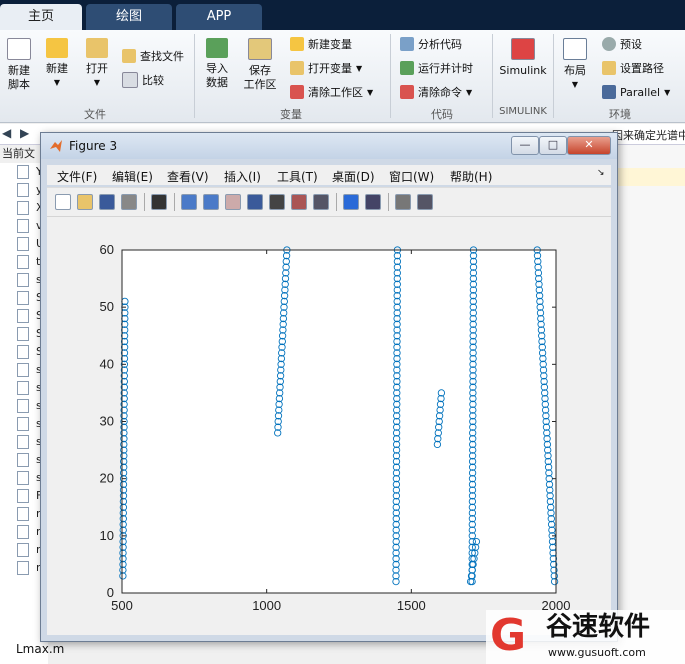  Describe the element at coordinates (260, 65) in the screenshot. I see `save-workspace-button: 保存 工作区` at that location.